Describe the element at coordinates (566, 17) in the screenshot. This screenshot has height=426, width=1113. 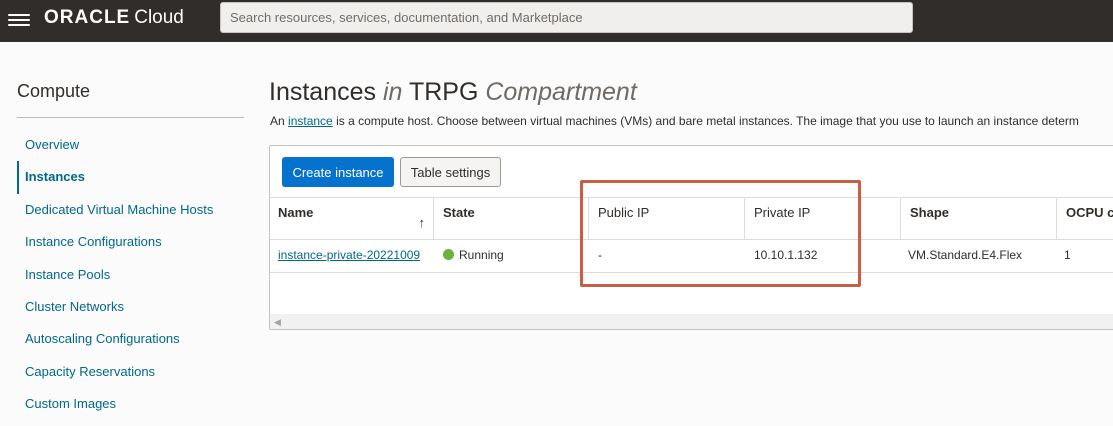
I see `search-input` at that location.